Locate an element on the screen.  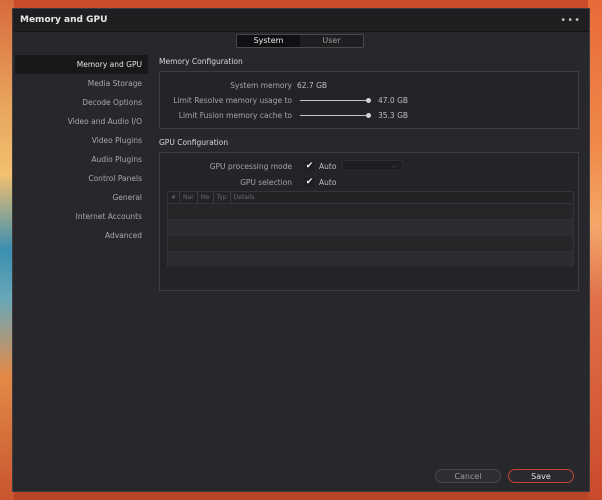
fusion-cache-value: 35.3 GB is located at coordinates (393, 115).